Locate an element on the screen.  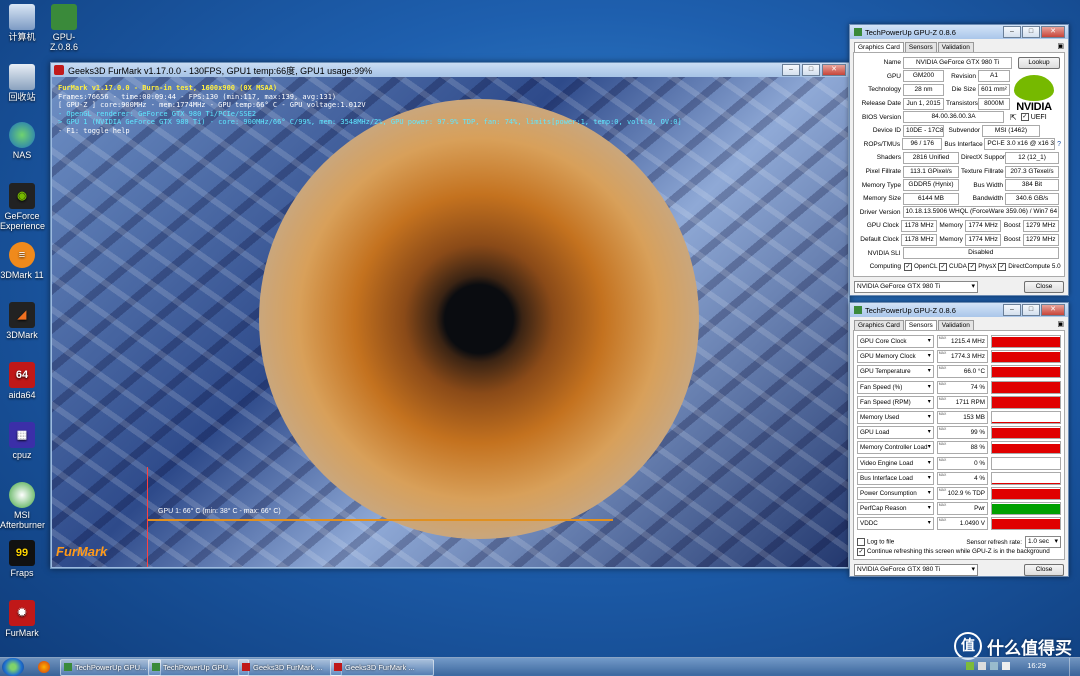
sensor-name-dropdown: VDDC is located at coordinates (895, 524).